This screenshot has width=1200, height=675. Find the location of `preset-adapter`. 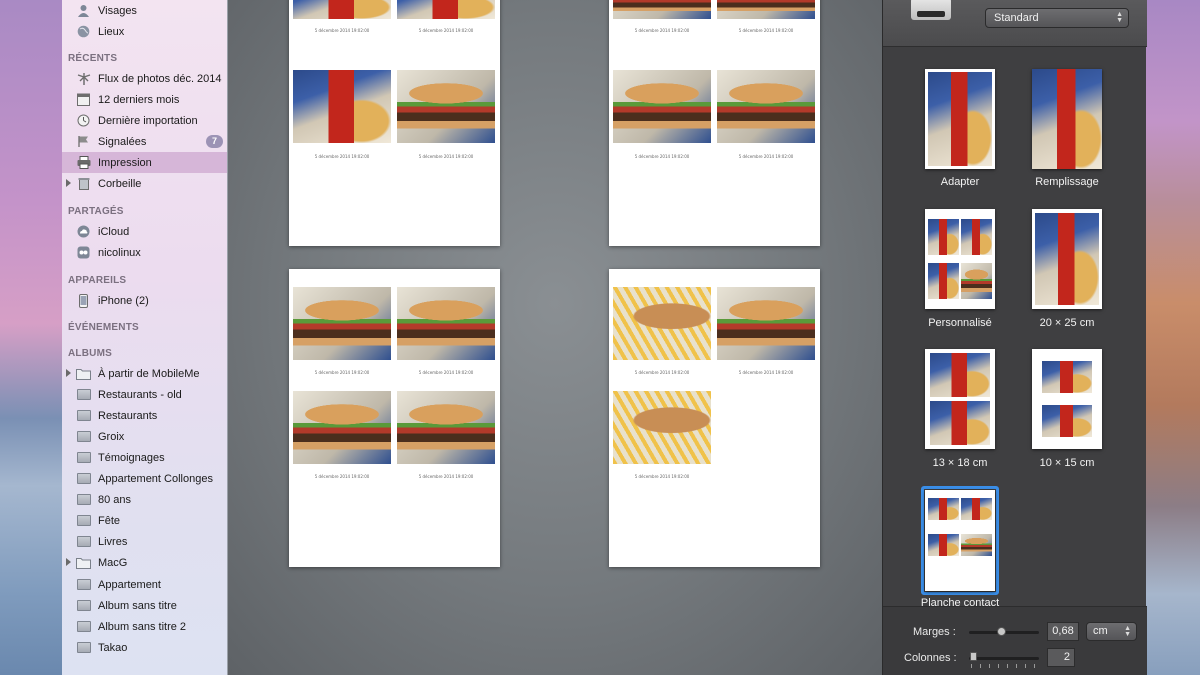

preset-adapter is located at coordinates (960, 119).